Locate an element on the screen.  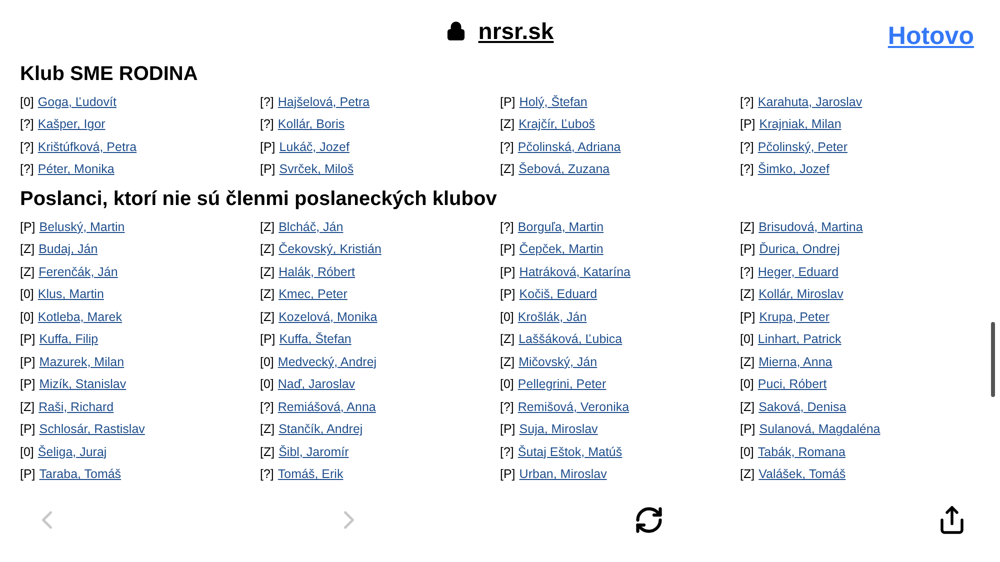
member-link: Mizík, Stanislav is located at coordinates (82, 384).